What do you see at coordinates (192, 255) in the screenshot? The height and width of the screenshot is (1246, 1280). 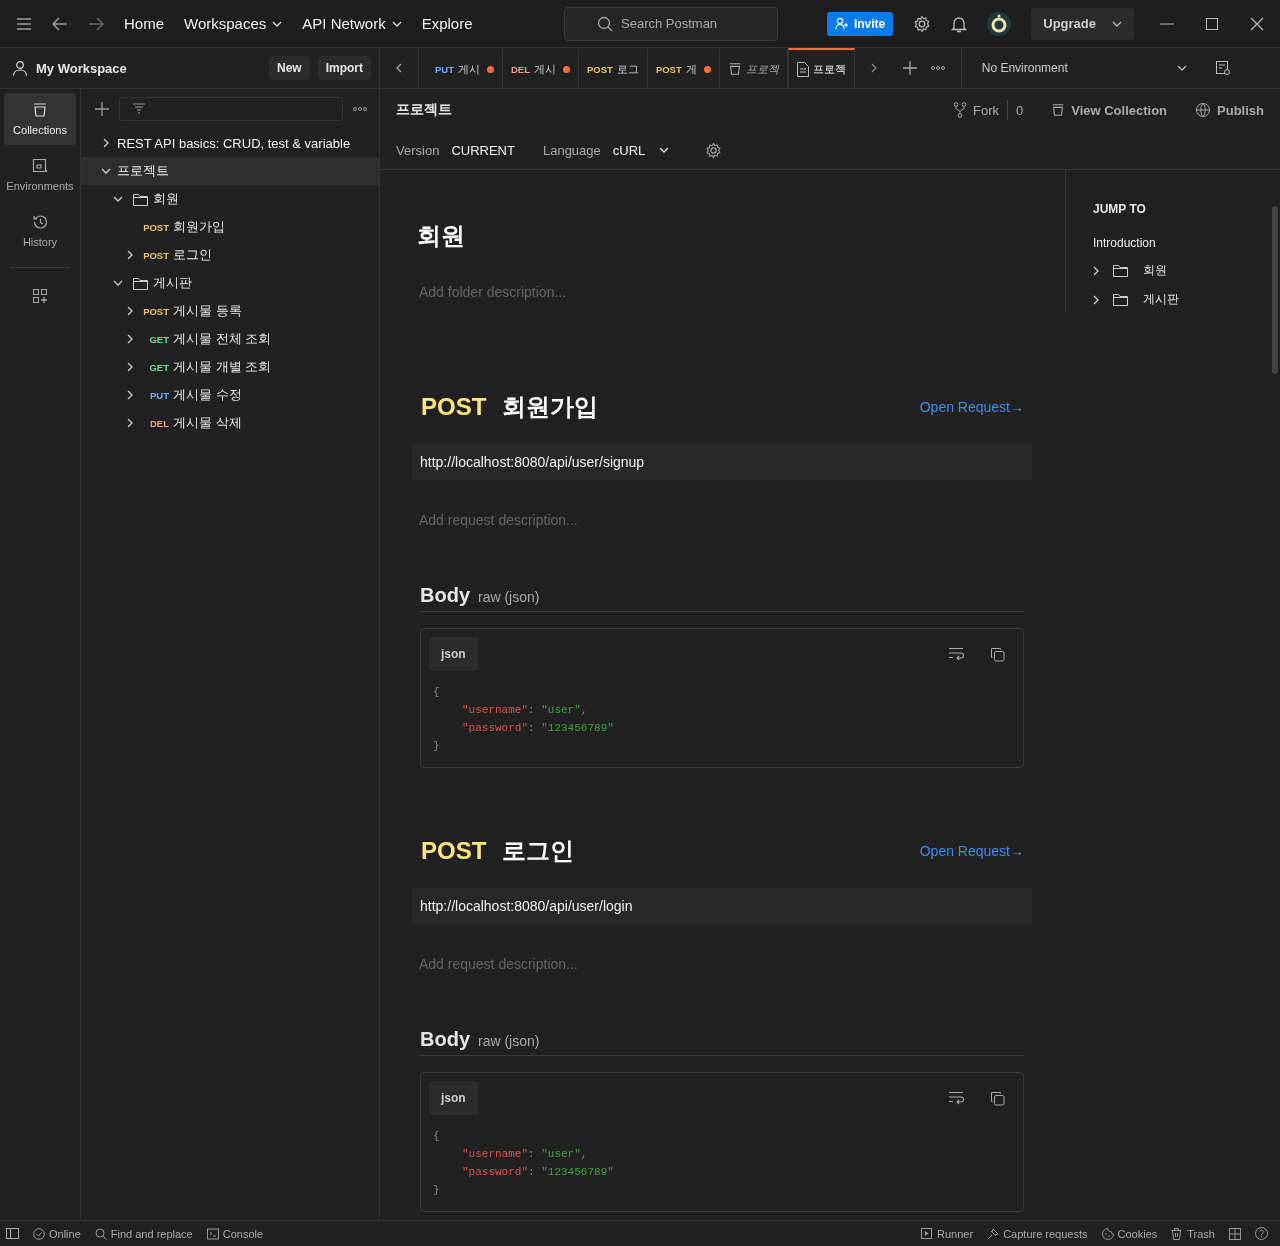 I see `tree-item: 로그인` at bounding box center [192, 255].